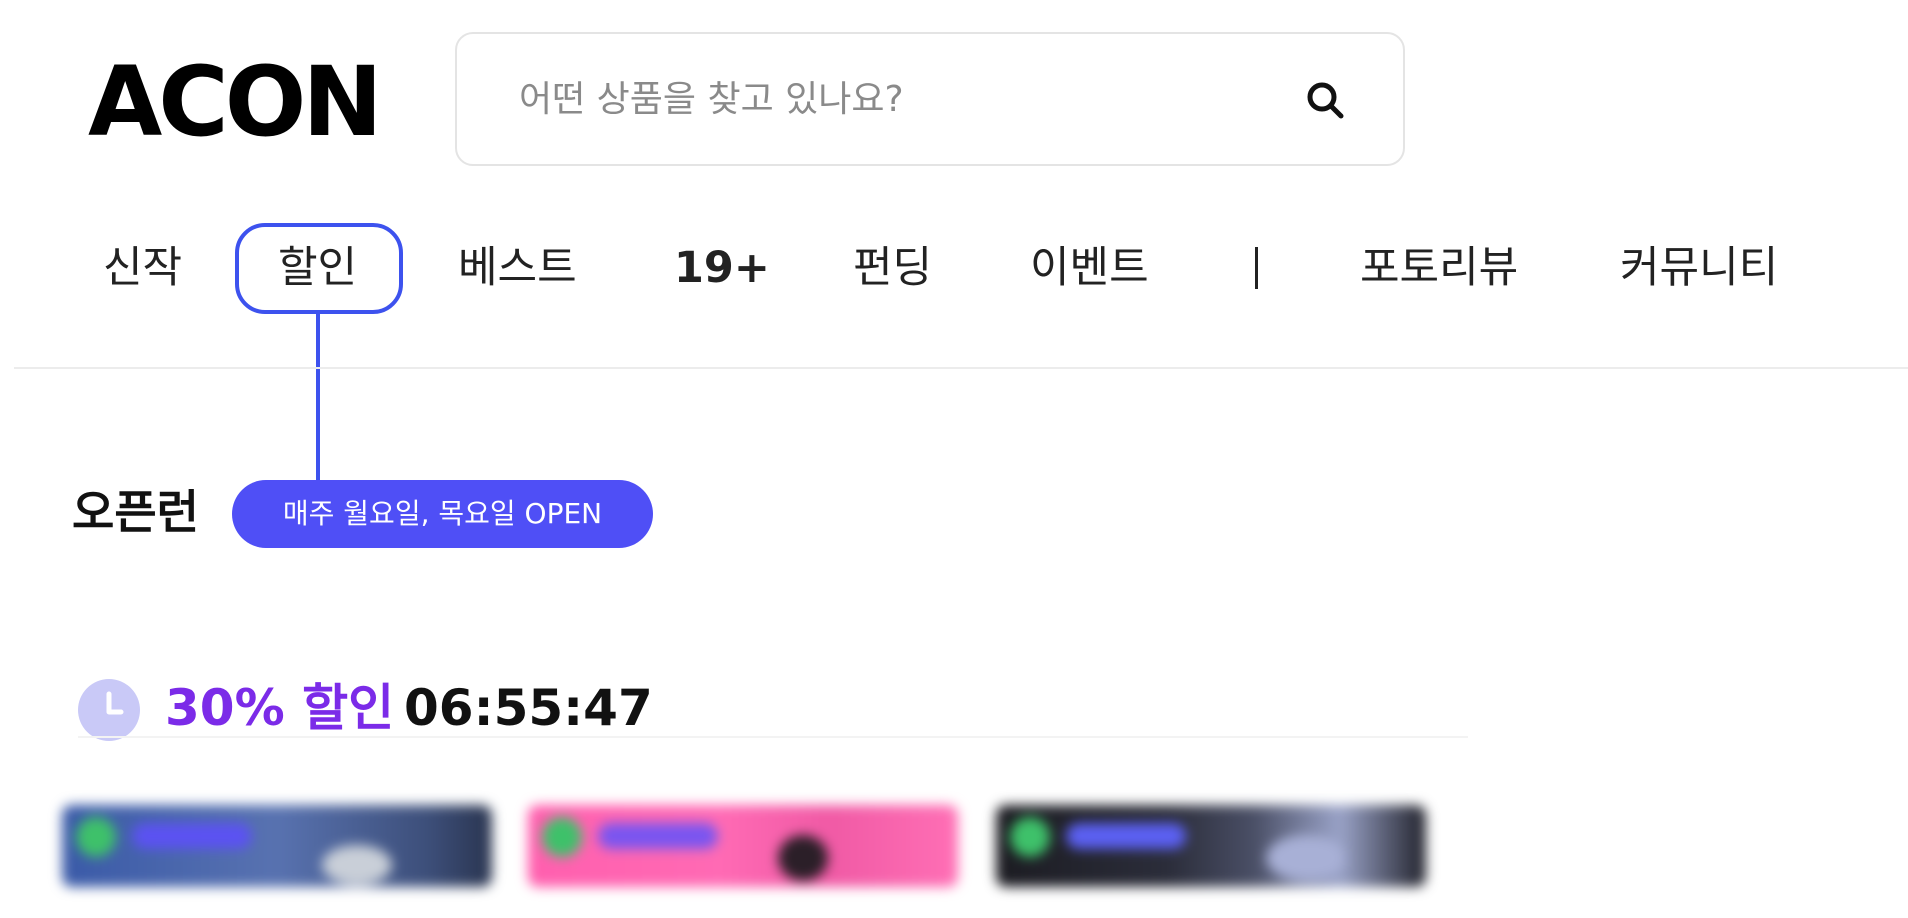  What do you see at coordinates (317, 268) in the screenshot?
I see `nav-item-sale: 할인` at bounding box center [317, 268].